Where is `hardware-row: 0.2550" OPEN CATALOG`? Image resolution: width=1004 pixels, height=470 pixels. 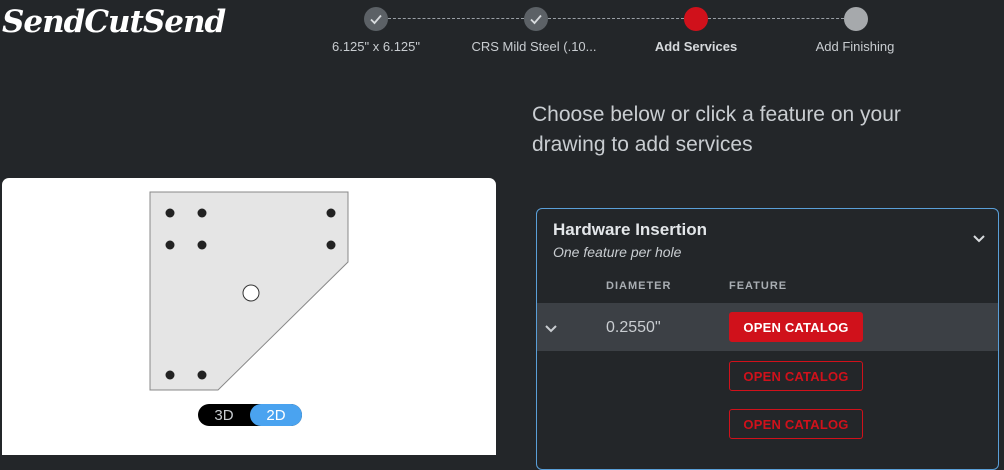 hardware-row: 0.2550" OPEN CATALOG is located at coordinates (767, 327).